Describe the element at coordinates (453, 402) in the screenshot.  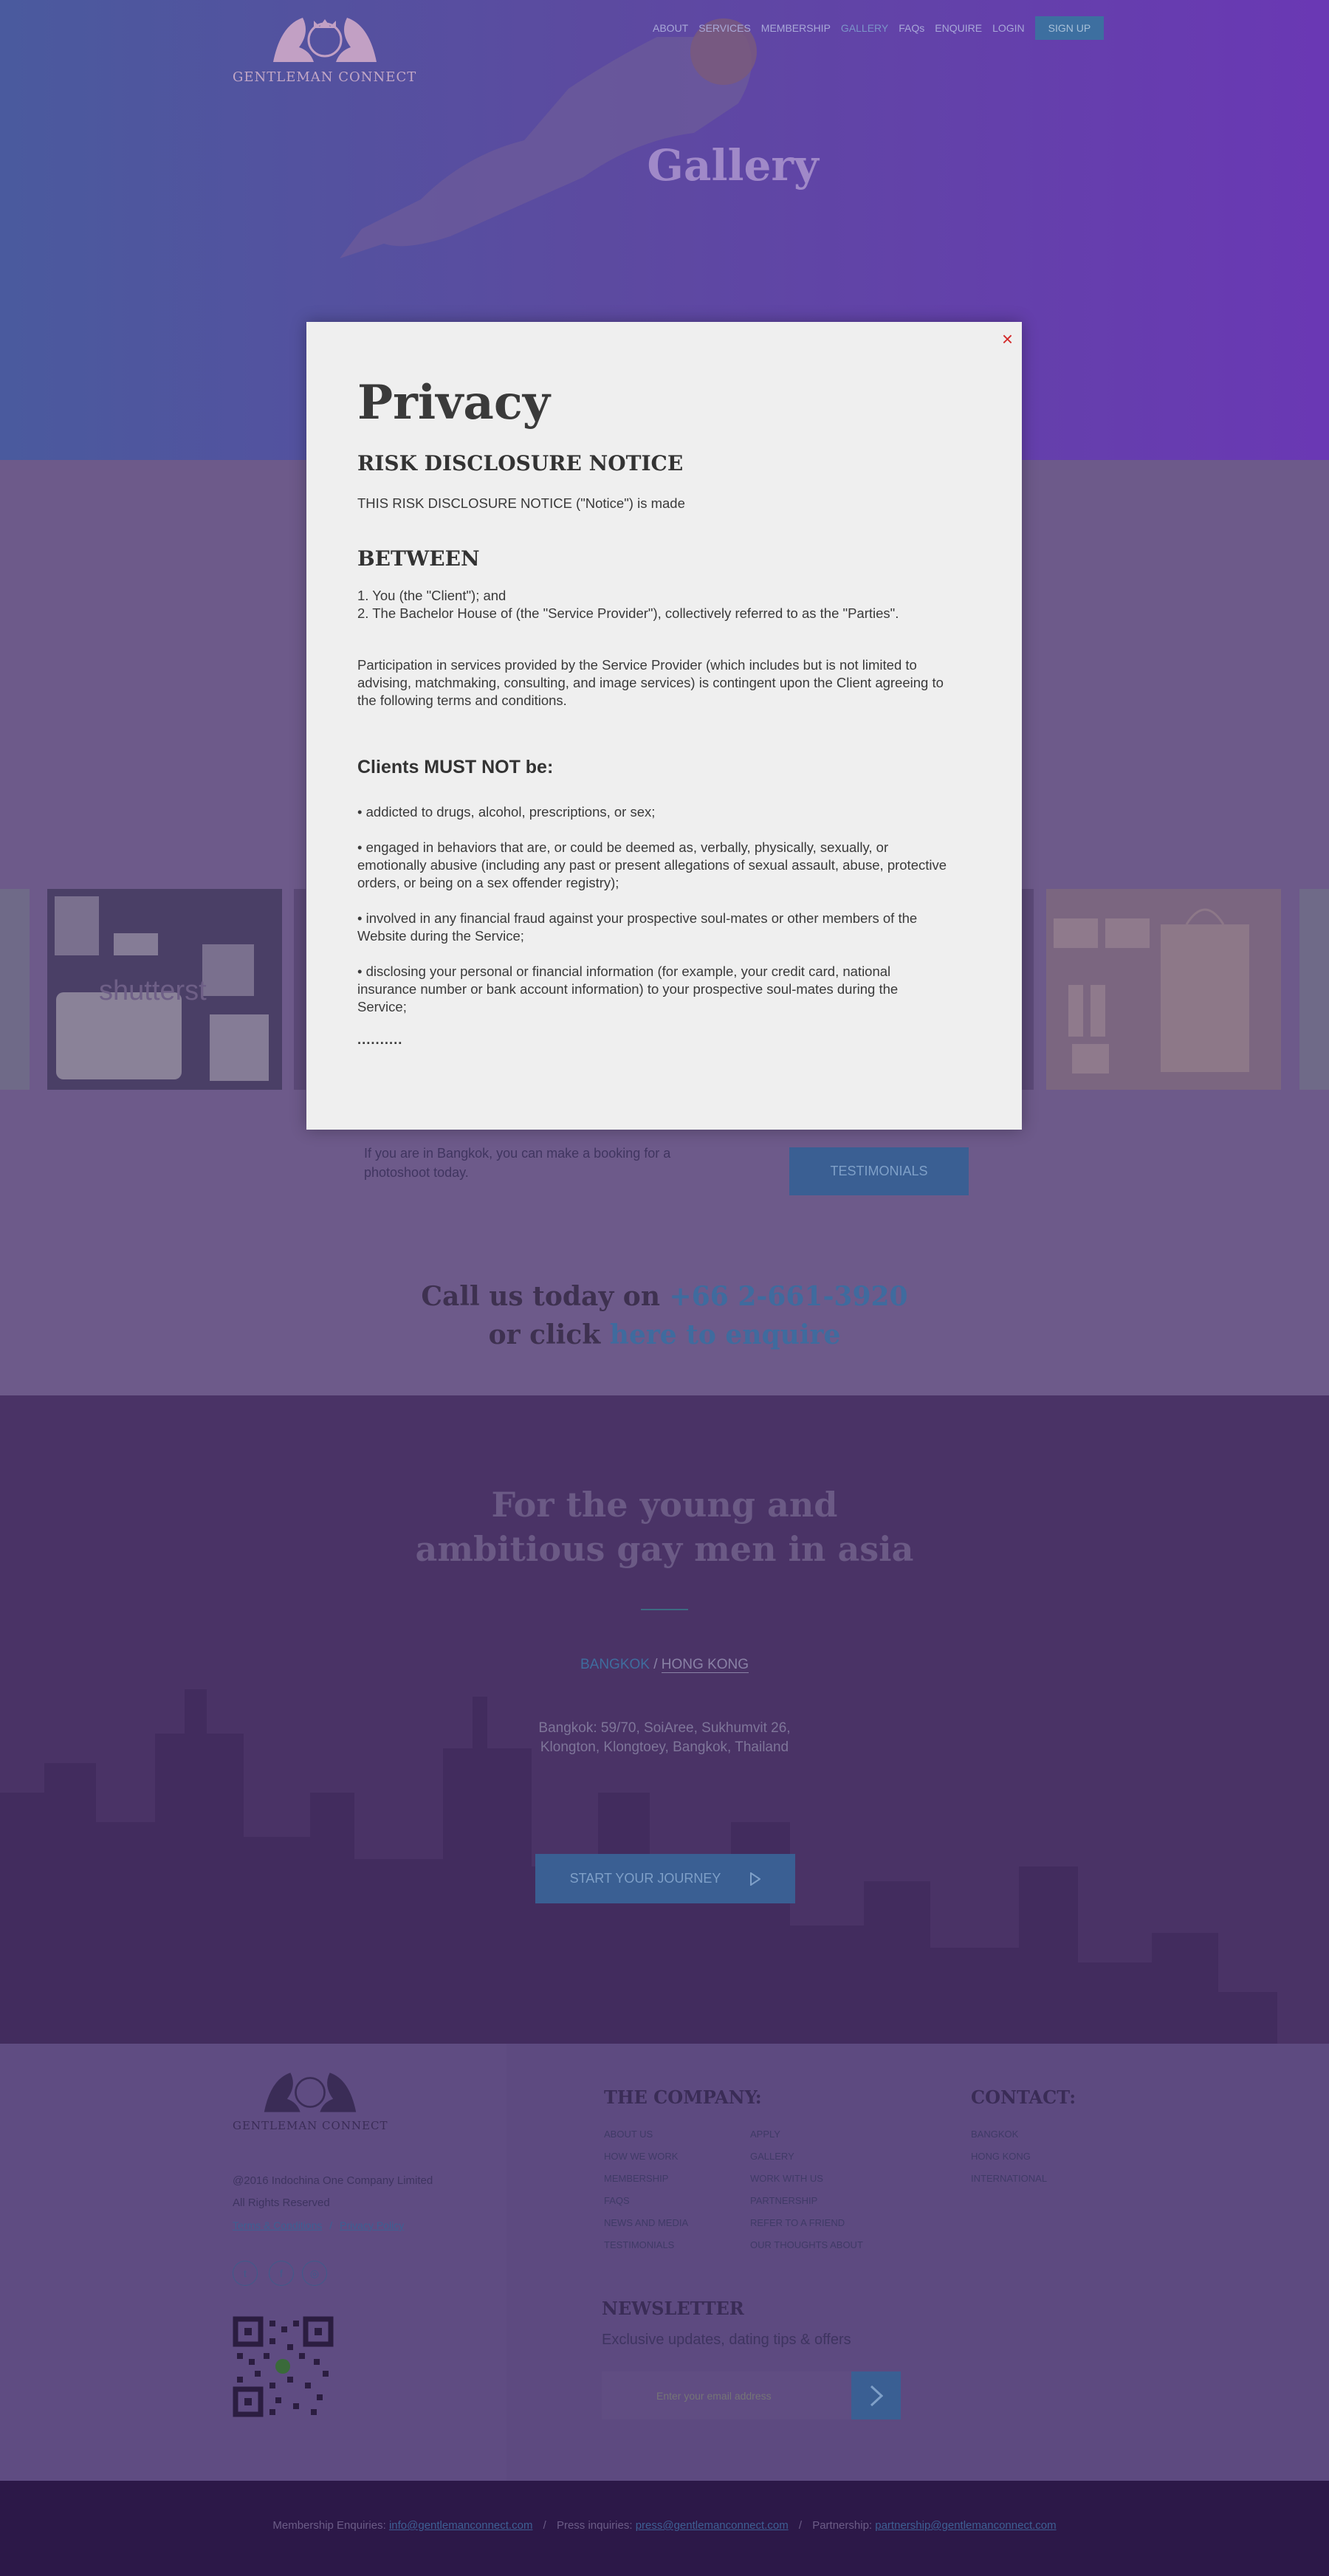
I see `modal-title: Privacy` at that location.